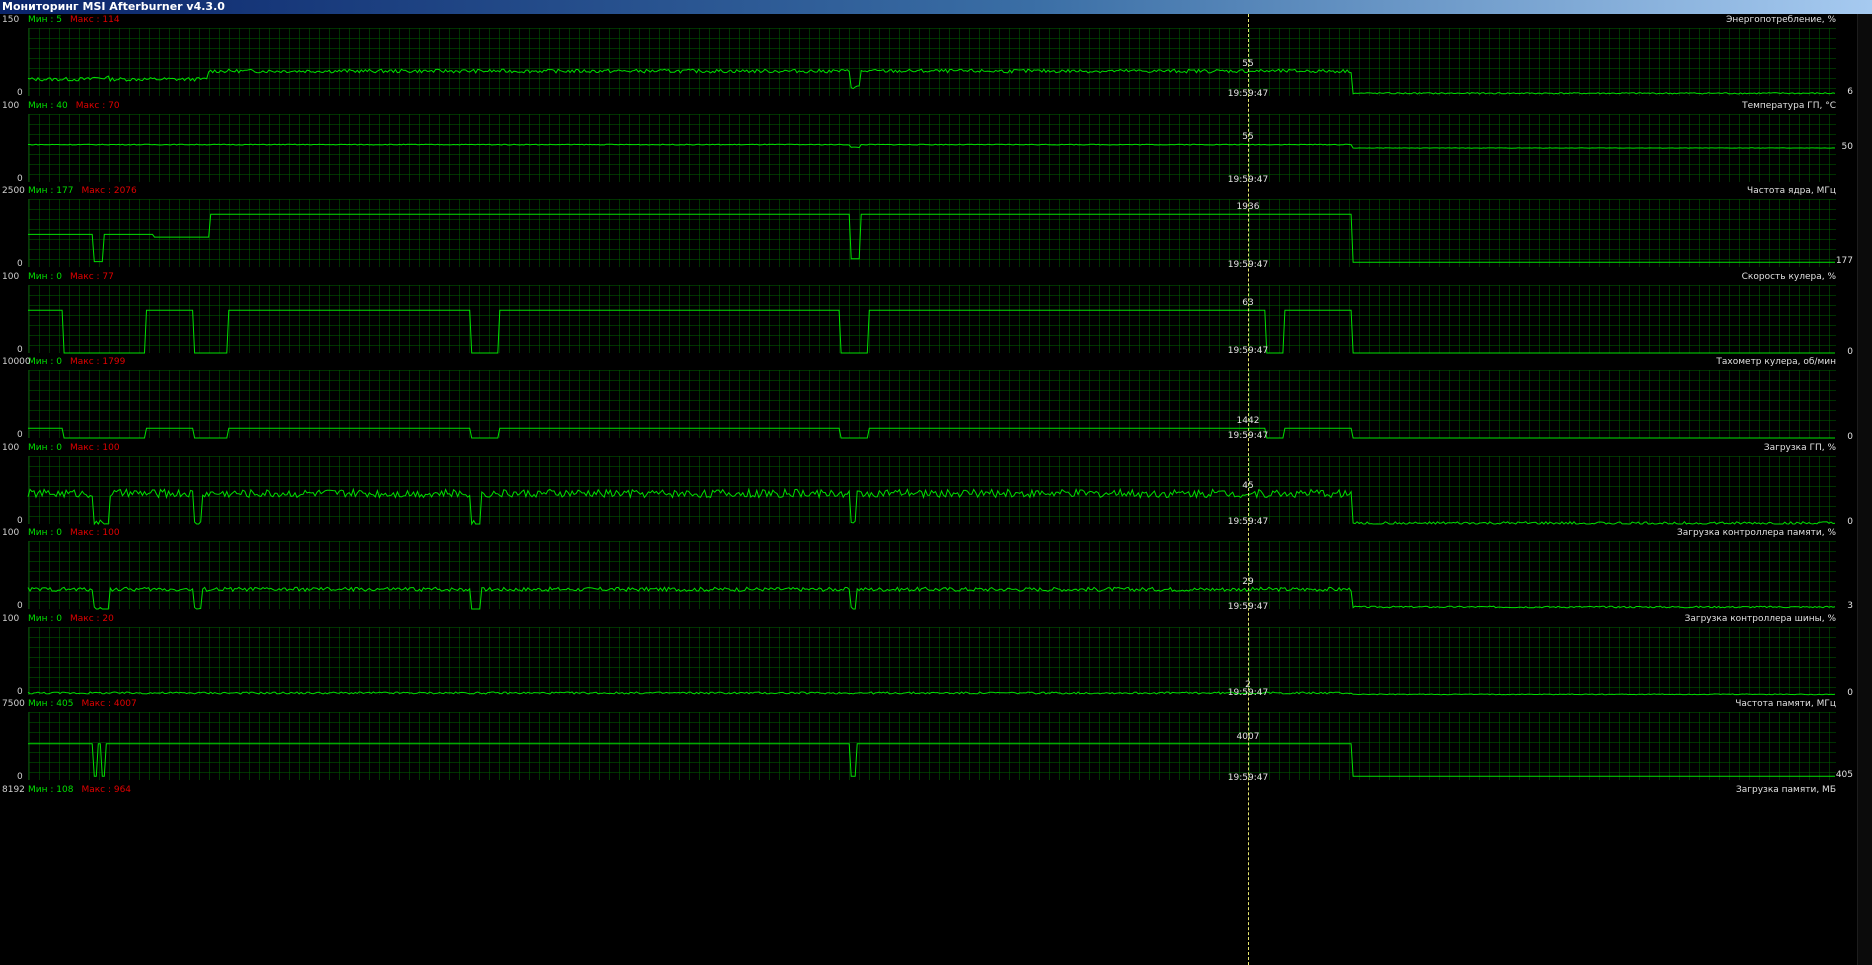 Image resolution: width=1872 pixels, height=965 pixels. Describe the element at coordinates (45, 20) in the screenshot. I see `min-value: Мин : 5` at that location.